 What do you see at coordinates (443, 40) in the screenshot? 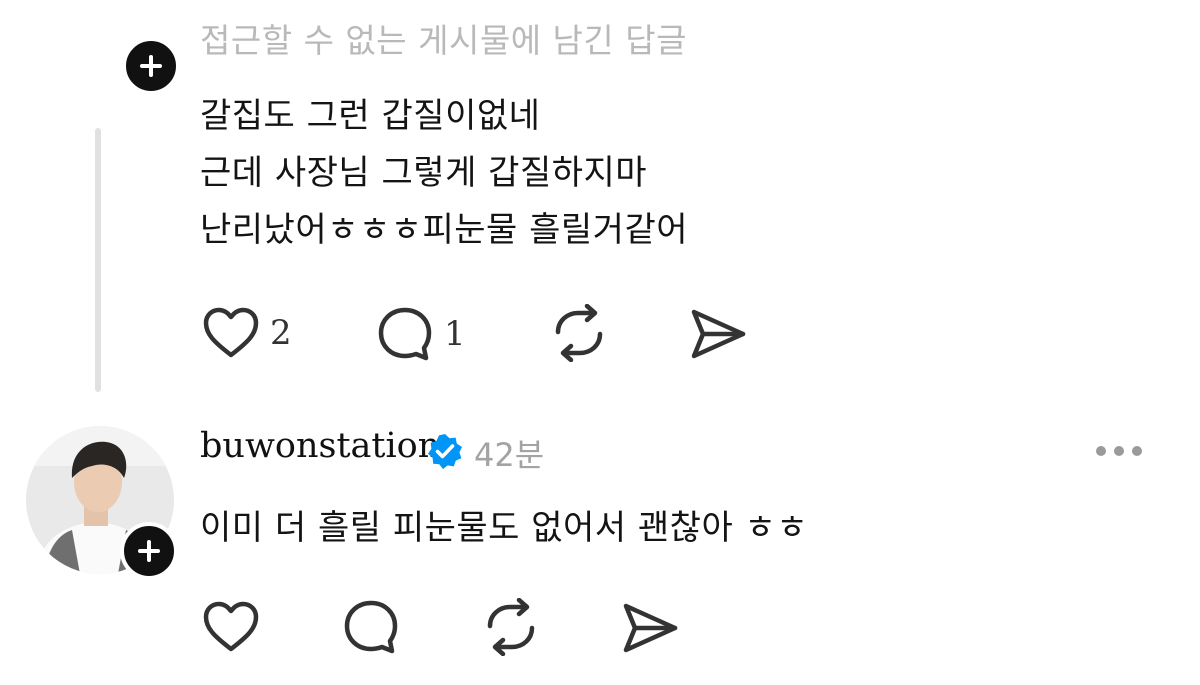
I see `inaccessible-post-notice: 접근할 수 없는 게시물에 남긴 답글` at bounding box center [443, 40].